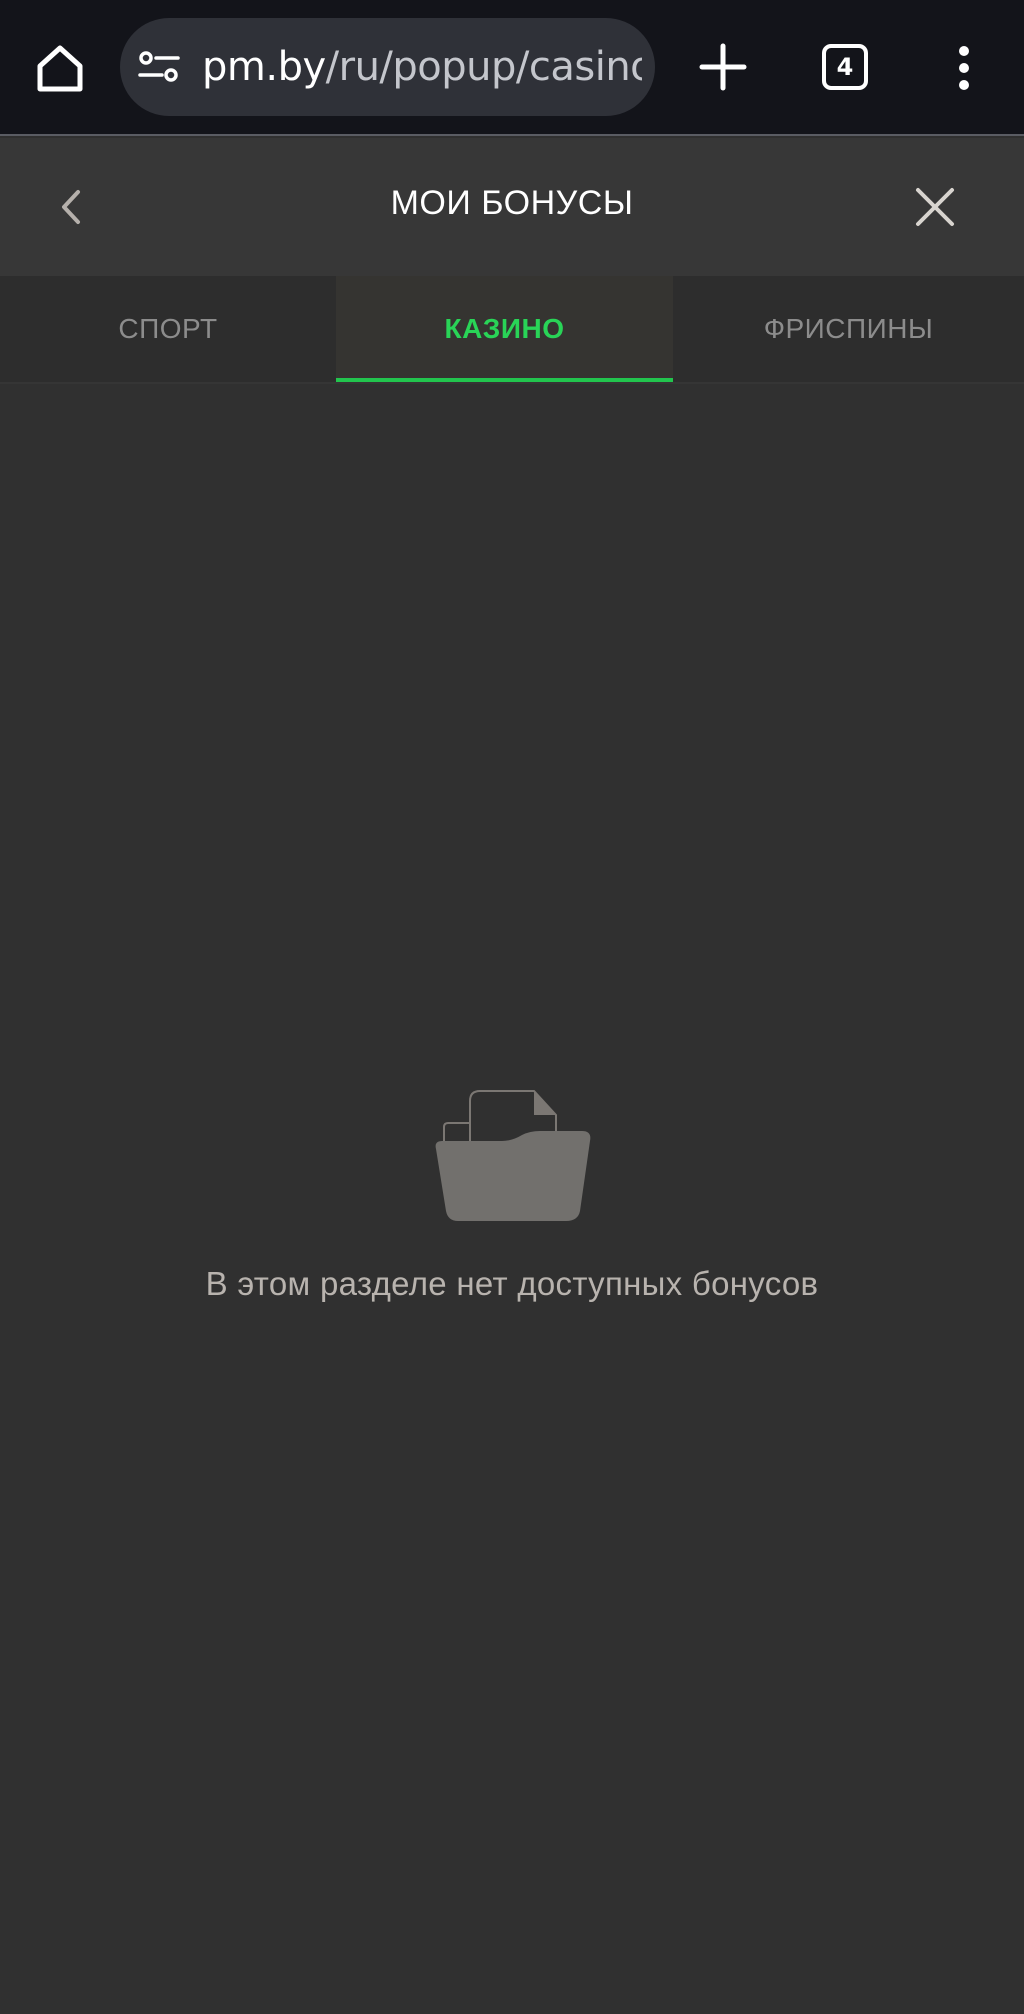  I want to click on site-settings-icon, so click(159, 67).